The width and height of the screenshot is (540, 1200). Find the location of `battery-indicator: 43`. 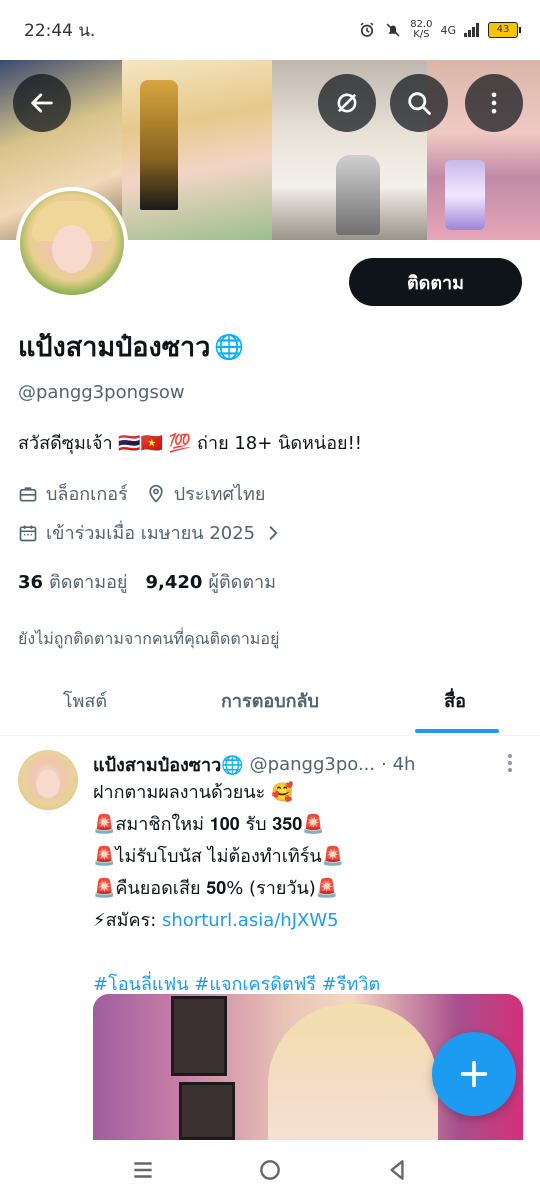

battery-indicator: 43 is located at coordinates (504, 30).